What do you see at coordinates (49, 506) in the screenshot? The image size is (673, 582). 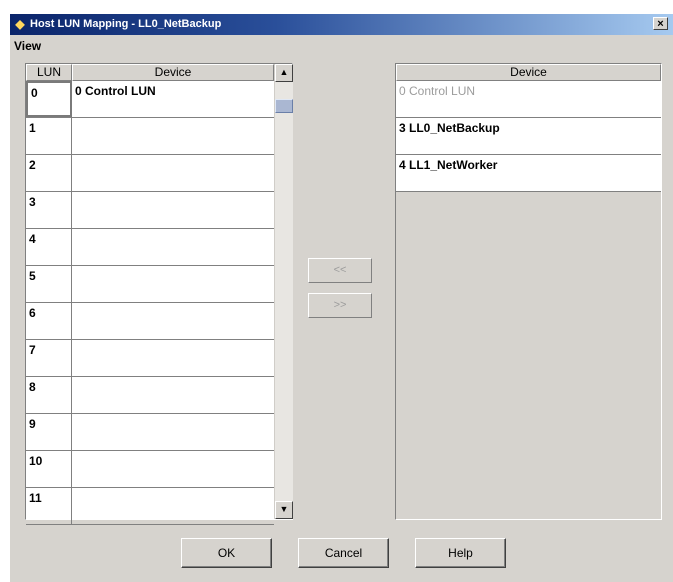 I see `lun-cell: 11` at bounding box center [49, 506].